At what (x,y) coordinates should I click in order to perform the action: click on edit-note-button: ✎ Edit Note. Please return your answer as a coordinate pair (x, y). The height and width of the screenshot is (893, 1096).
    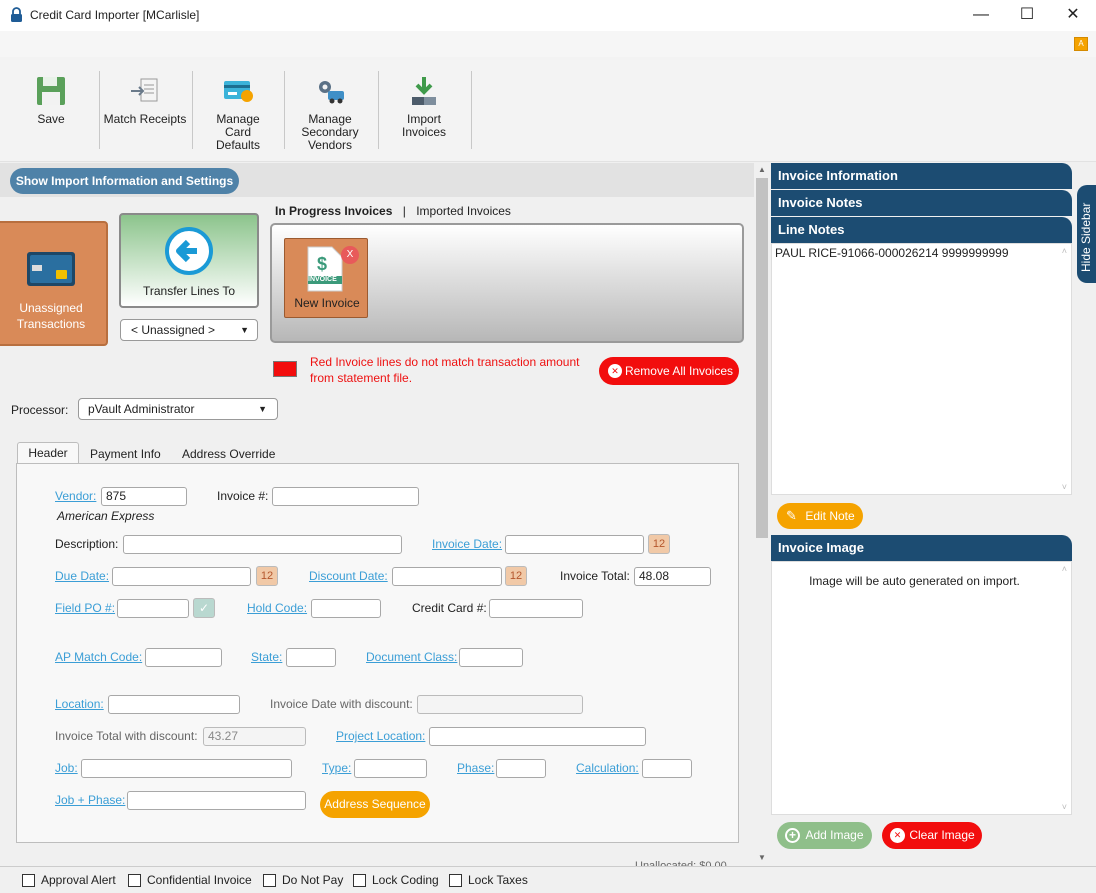
    Looking at the image, I should click on (820, 516).